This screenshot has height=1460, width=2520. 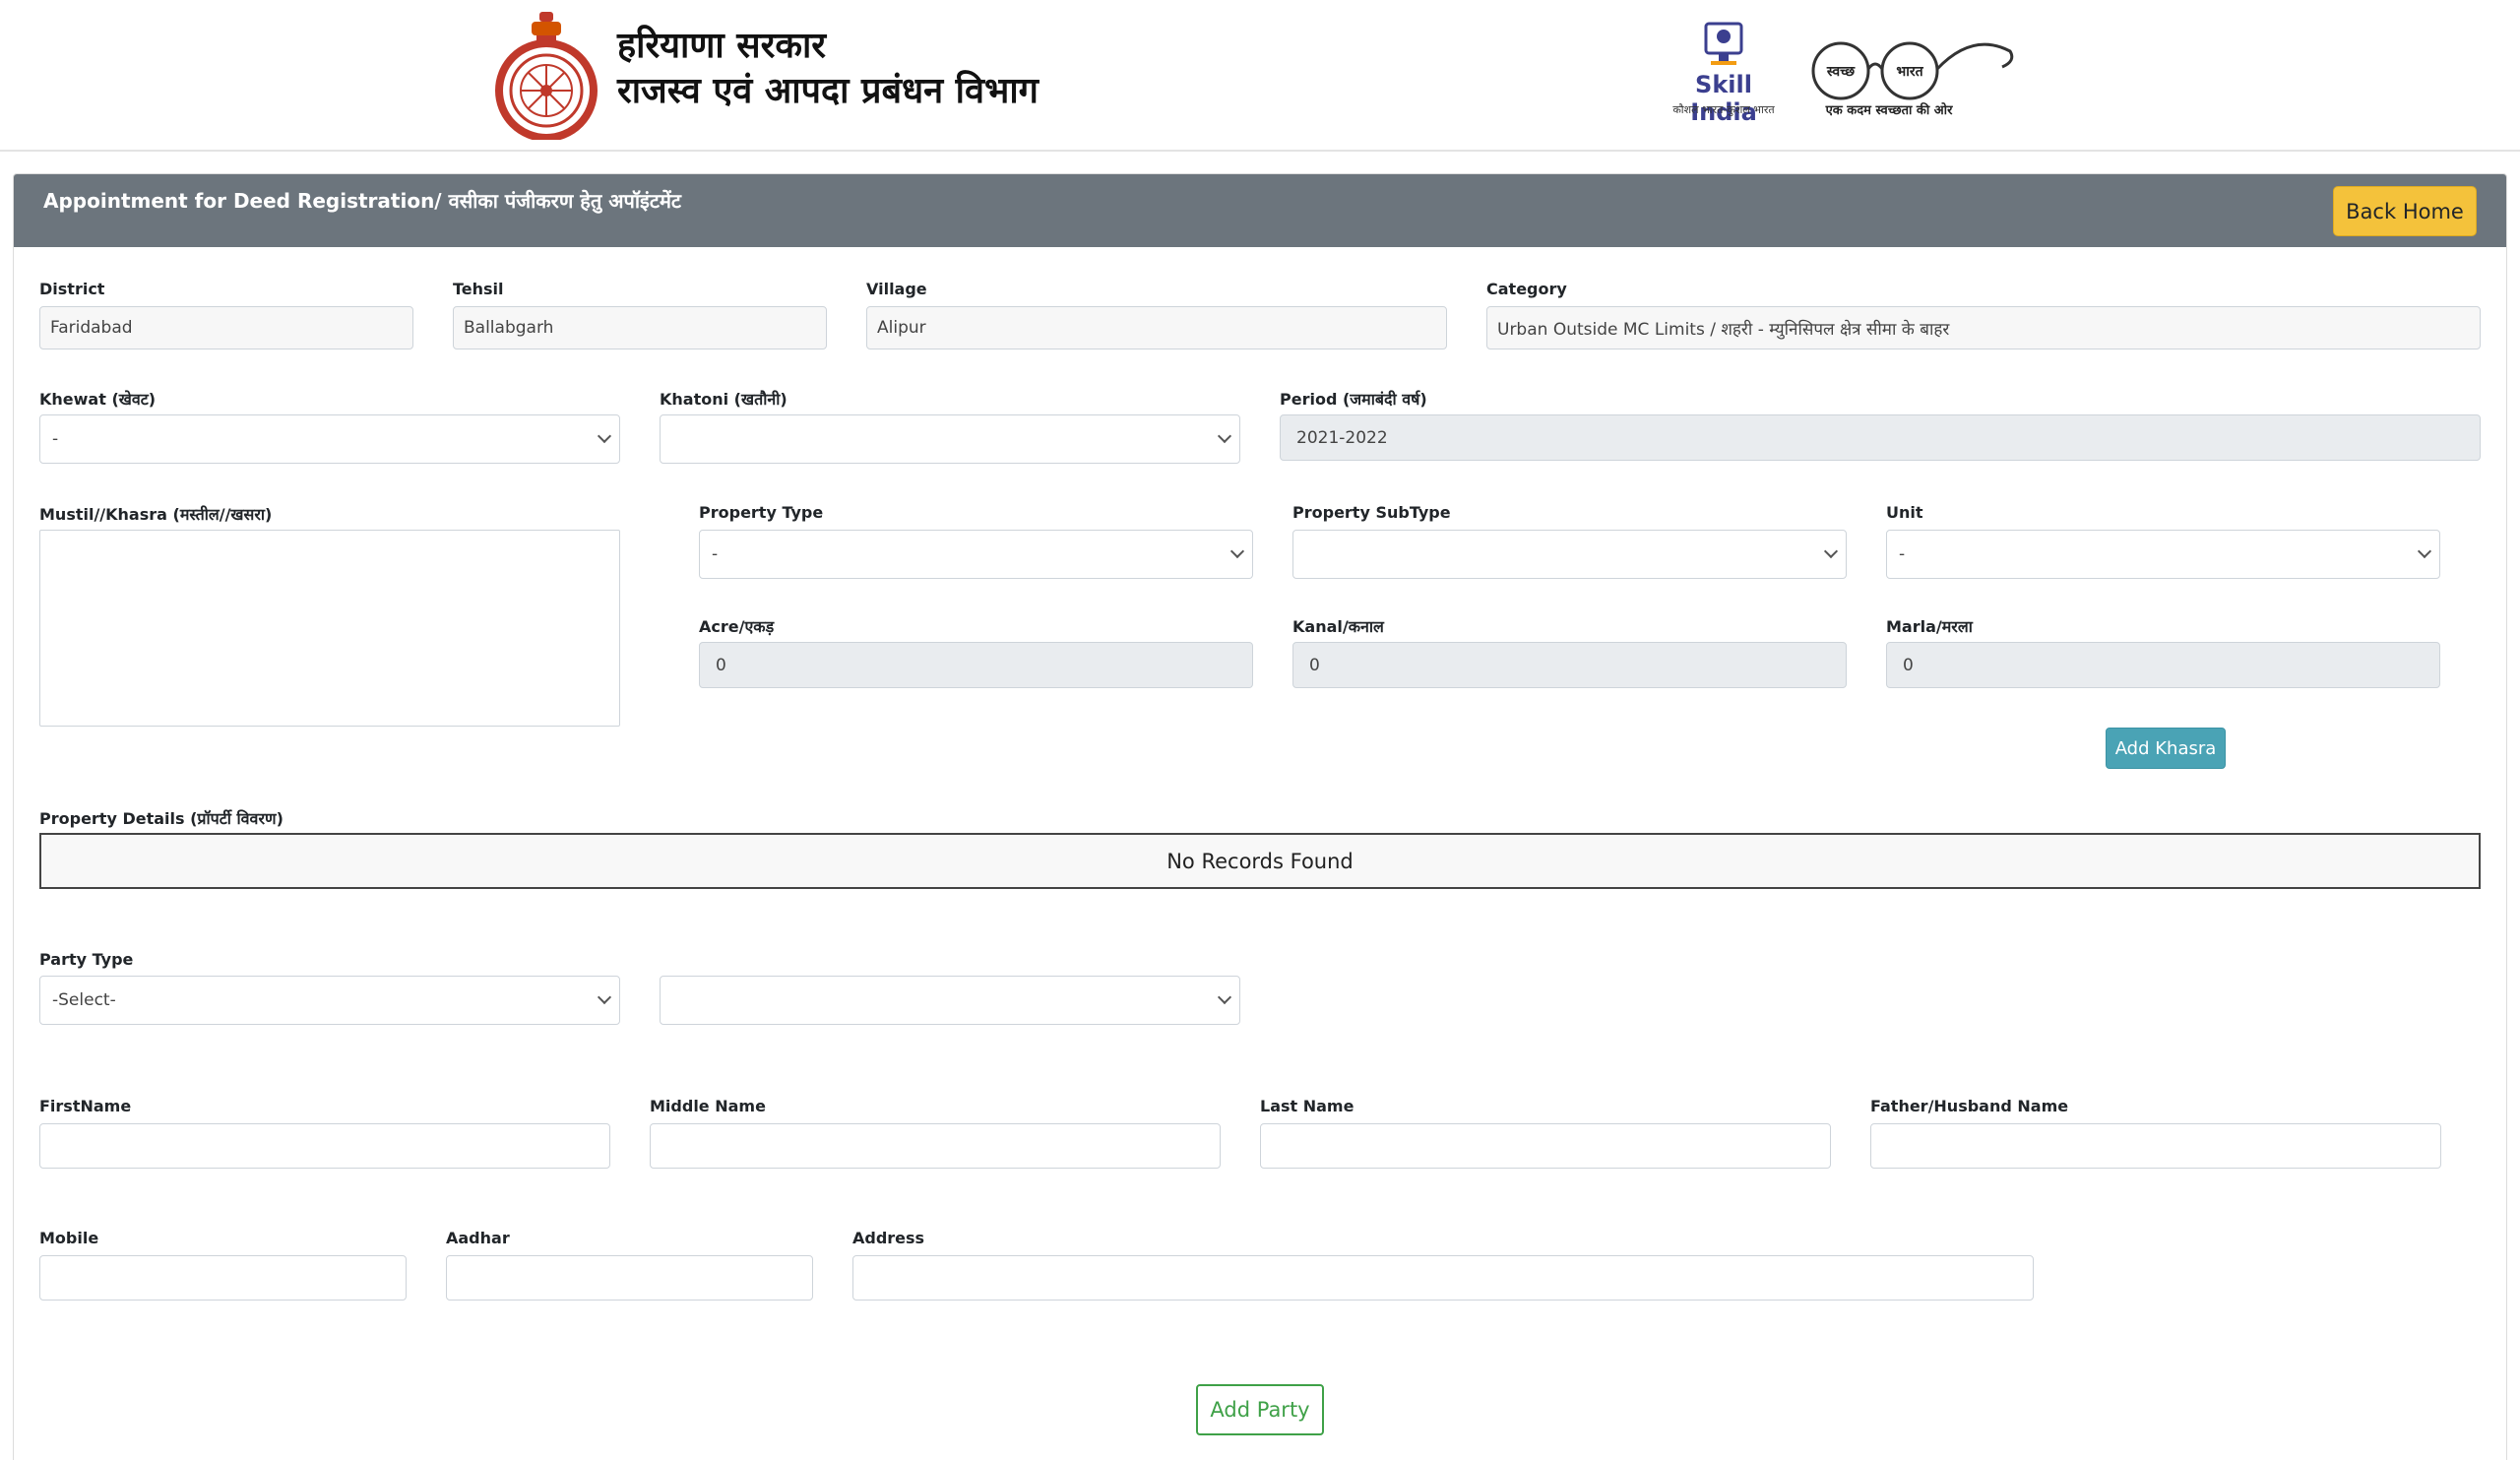 What do you see at coordinates (1353, 399) in the screenshot?
I see `period-label: Period (जमाबंदी वर्ष)` at bounding box center [1353, 399].